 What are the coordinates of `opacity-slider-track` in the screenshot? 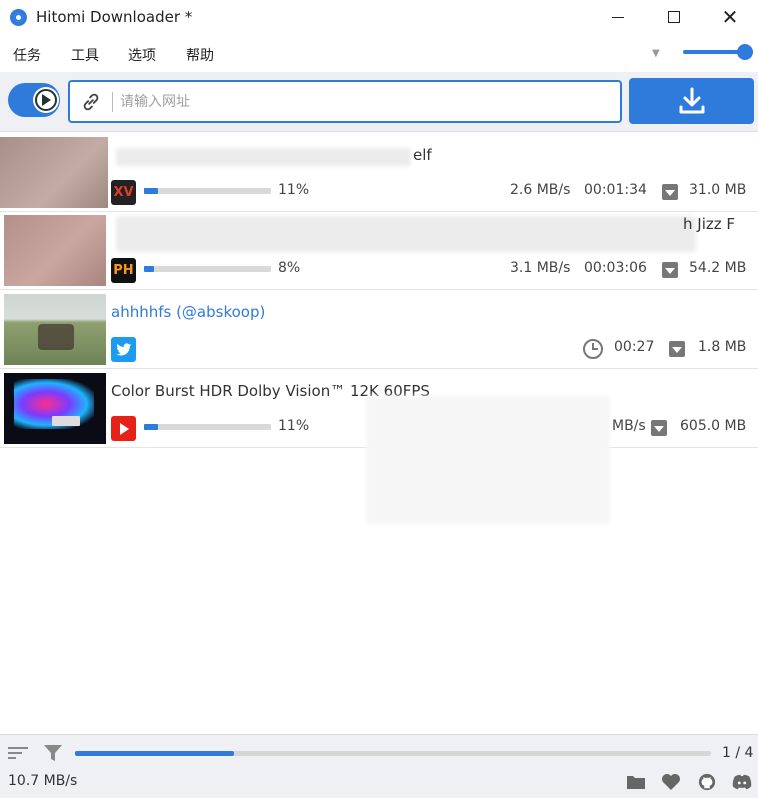 It's located at (714, 52).